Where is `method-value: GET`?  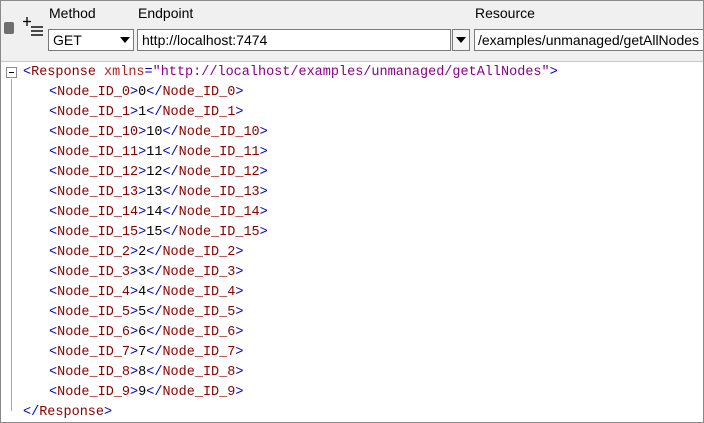
method-value: GET is located at coordinates (67, 40).